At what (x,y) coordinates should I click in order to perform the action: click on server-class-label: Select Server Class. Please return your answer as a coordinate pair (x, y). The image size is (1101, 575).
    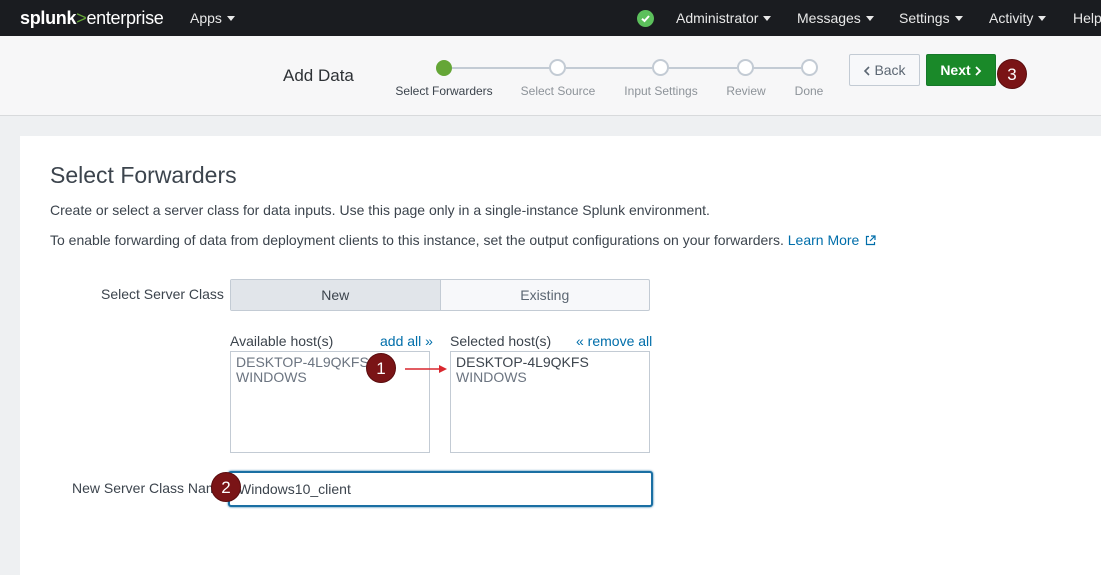
    Looking at the image, I should click on (162, 294).